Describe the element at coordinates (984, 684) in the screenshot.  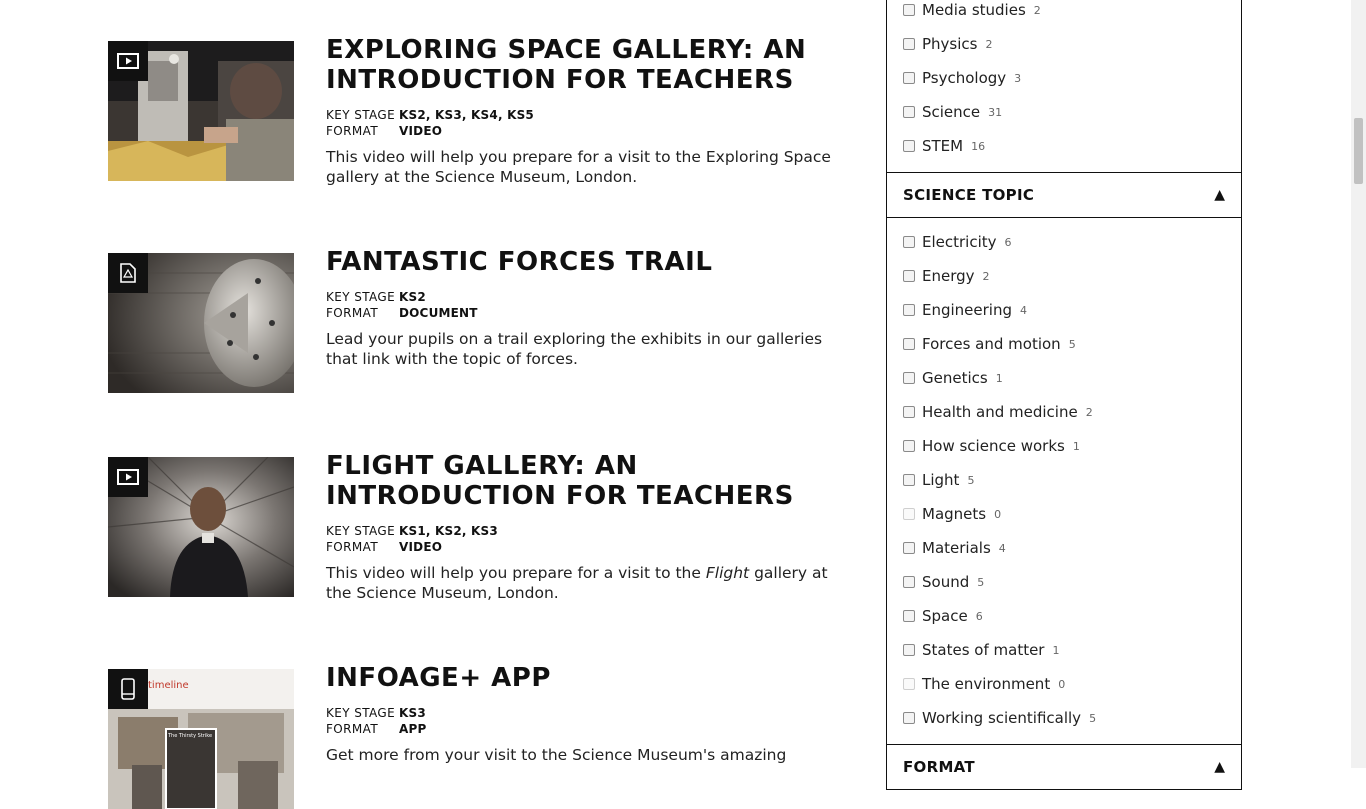
I see `filter-option-the-environment: The environment 0` at that location.